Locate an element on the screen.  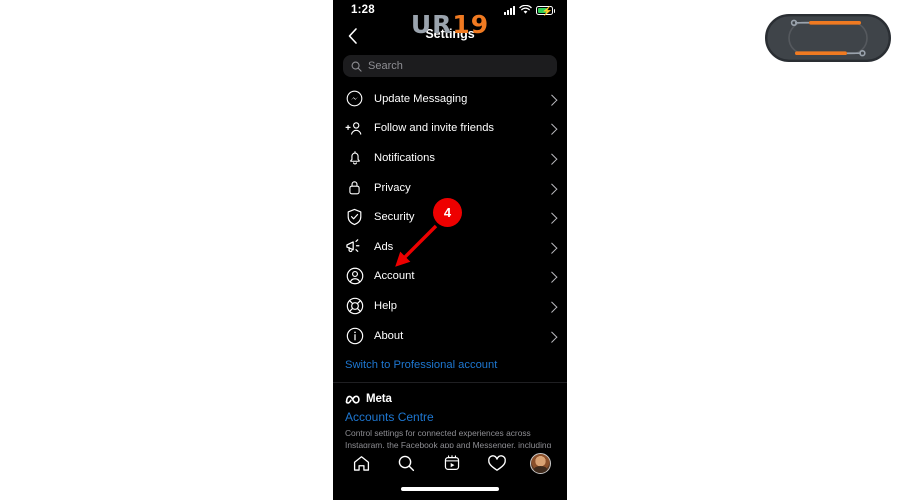
menu-item-about: About is located at coordinates (450, 336).